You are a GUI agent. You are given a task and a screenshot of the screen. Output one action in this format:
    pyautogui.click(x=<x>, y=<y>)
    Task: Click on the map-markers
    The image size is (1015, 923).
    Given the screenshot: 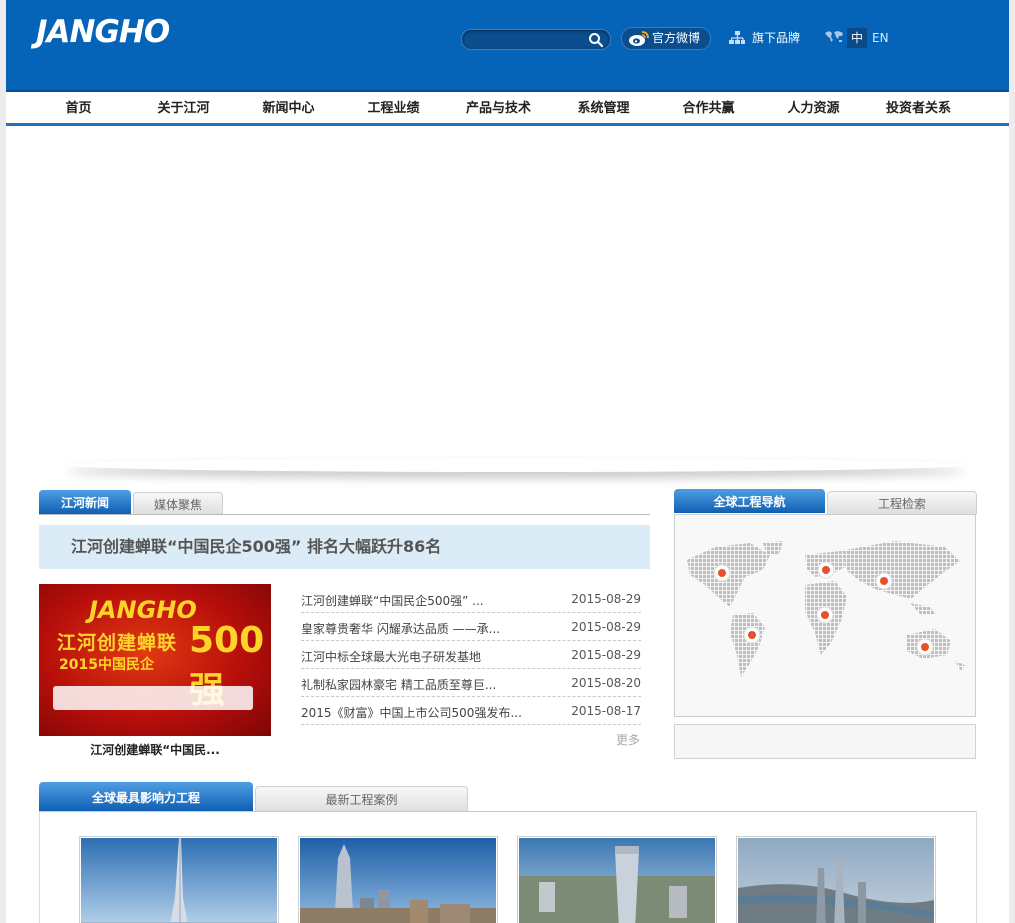 What is the action you would take?
    pyautogui.click(x=823, y=608)
    